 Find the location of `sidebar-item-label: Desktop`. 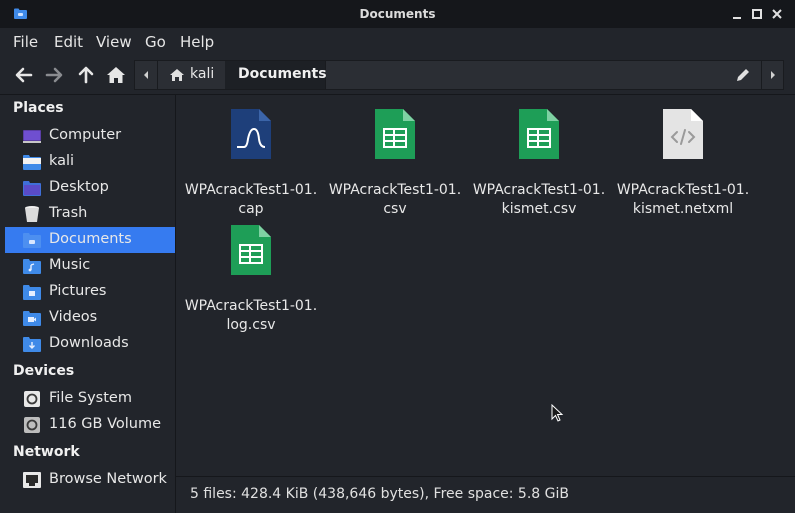

sidebar-item-label: Desktop is located at coordinates (79, 187).